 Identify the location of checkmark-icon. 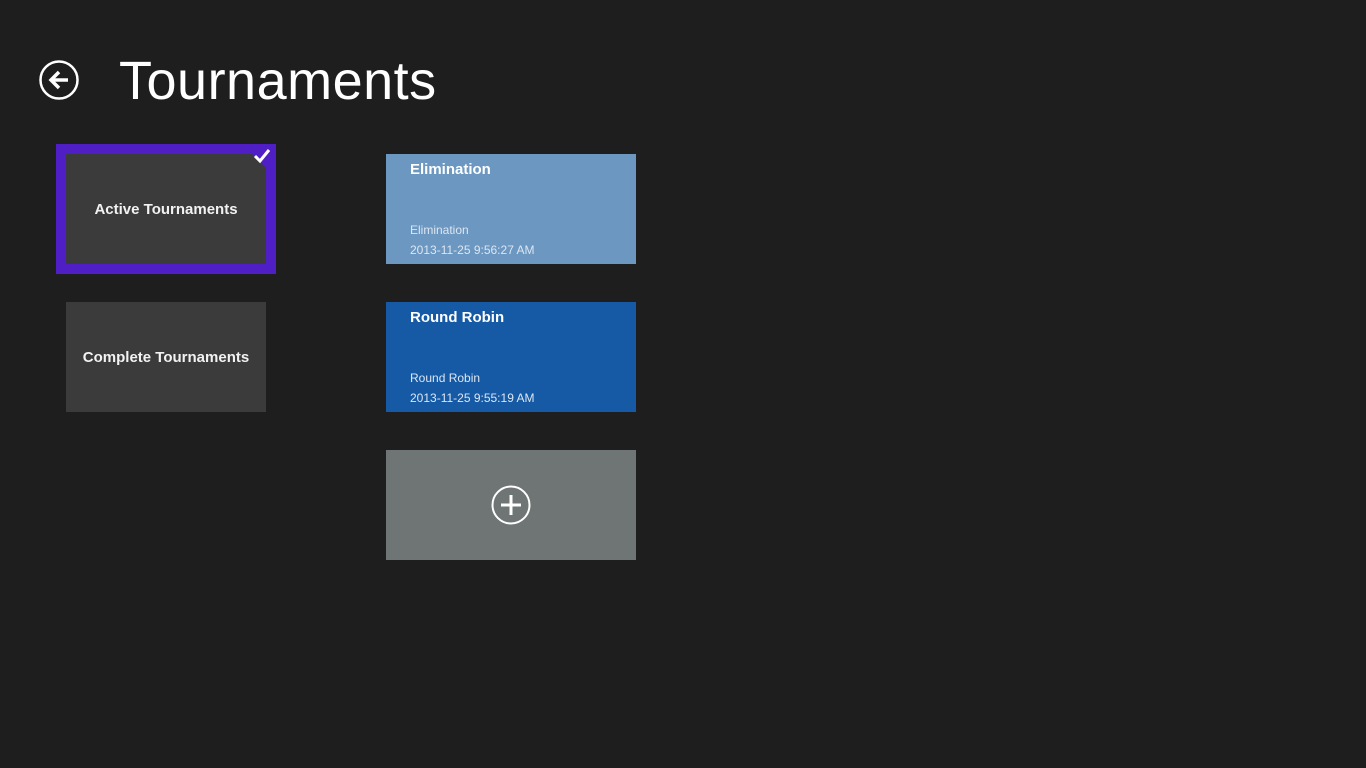
(262, 156).